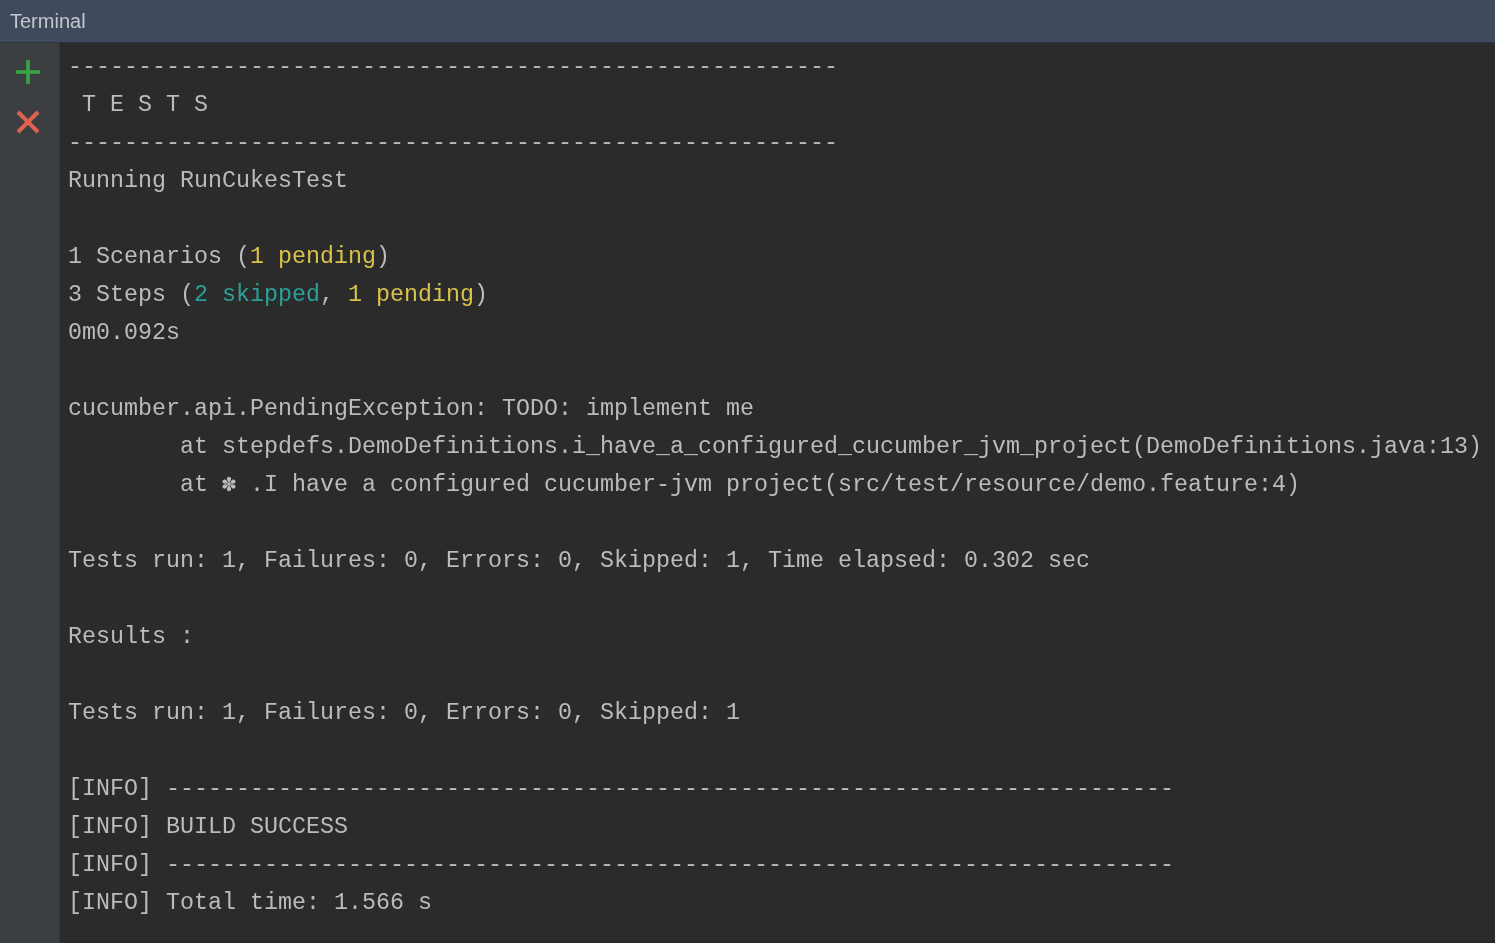  I want to click on output-line: at ✽ .I have a configured cucumber-jvm project(src/test/resource/demo.feature:4), so click(740, 485).